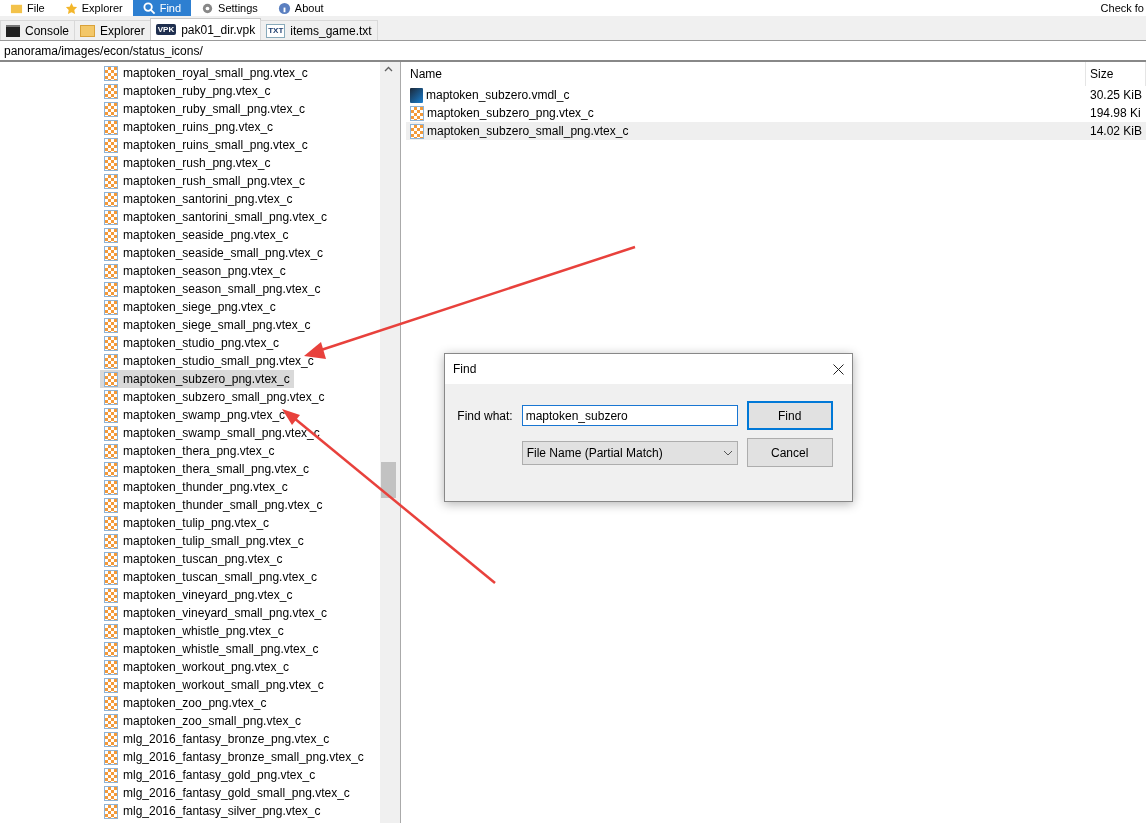  I want to click on file-size: 194.98 Ki, so click(1115, 113).